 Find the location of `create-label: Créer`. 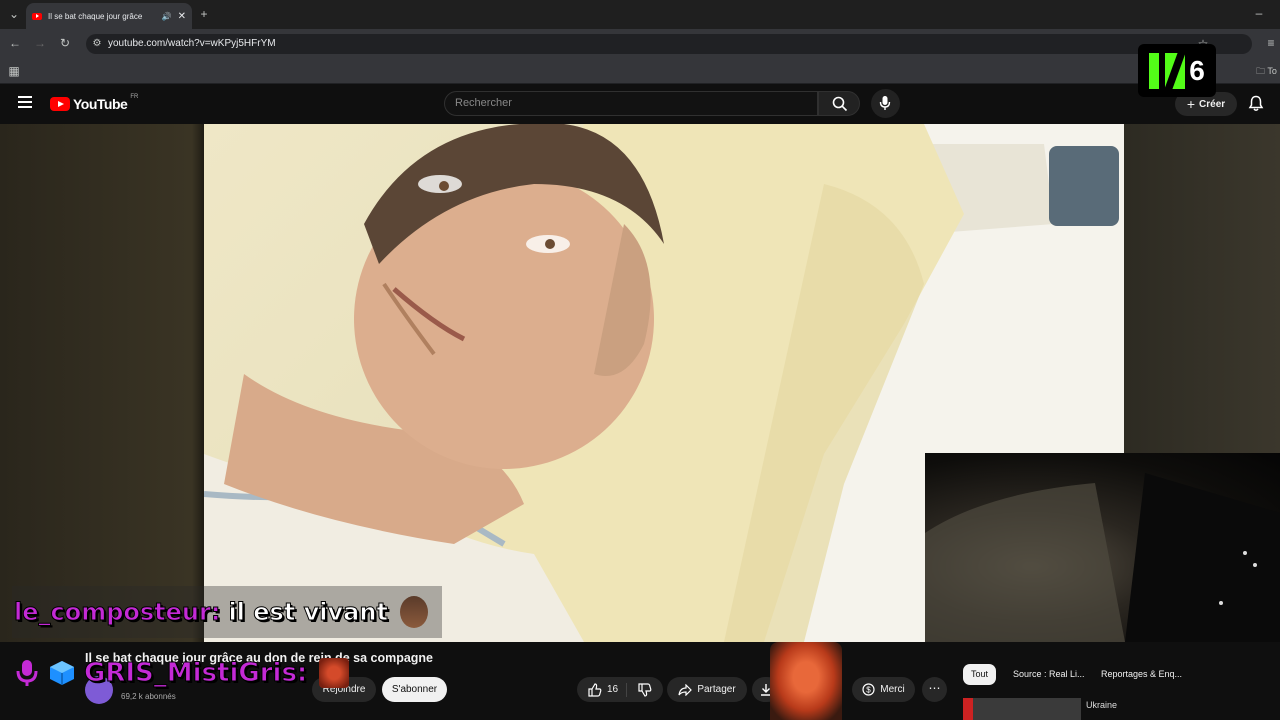

create-label: Créer is located at coordinates (1212, 104).